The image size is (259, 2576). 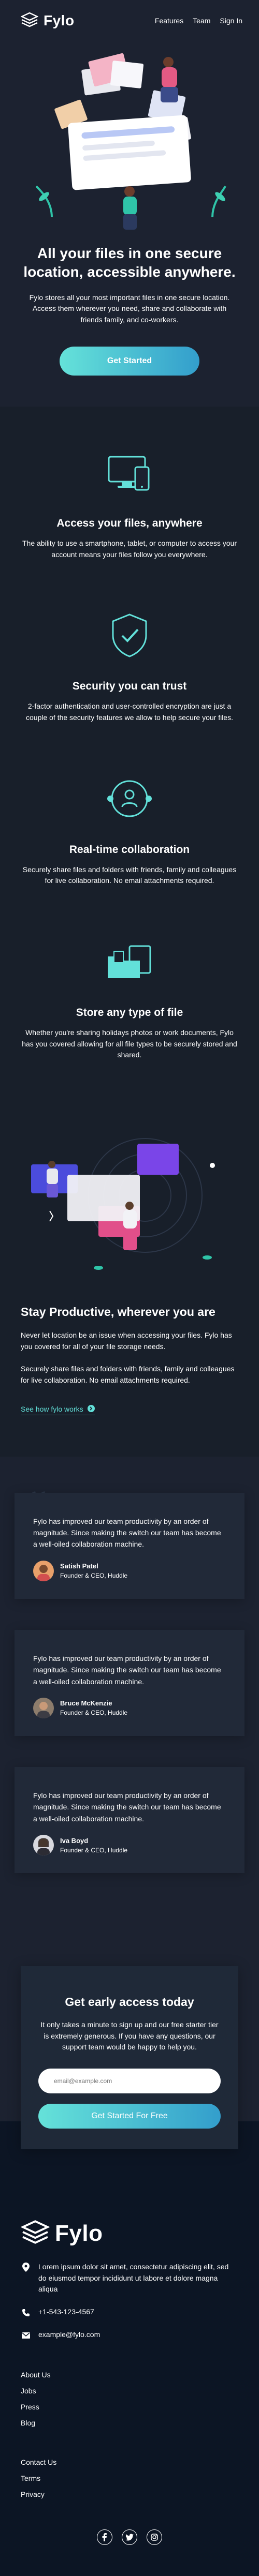 What do you see at coordinates (129, 850) in the screenshot?
I see `feature-title: Real-time collaboration` at bounding box center [129, 850].